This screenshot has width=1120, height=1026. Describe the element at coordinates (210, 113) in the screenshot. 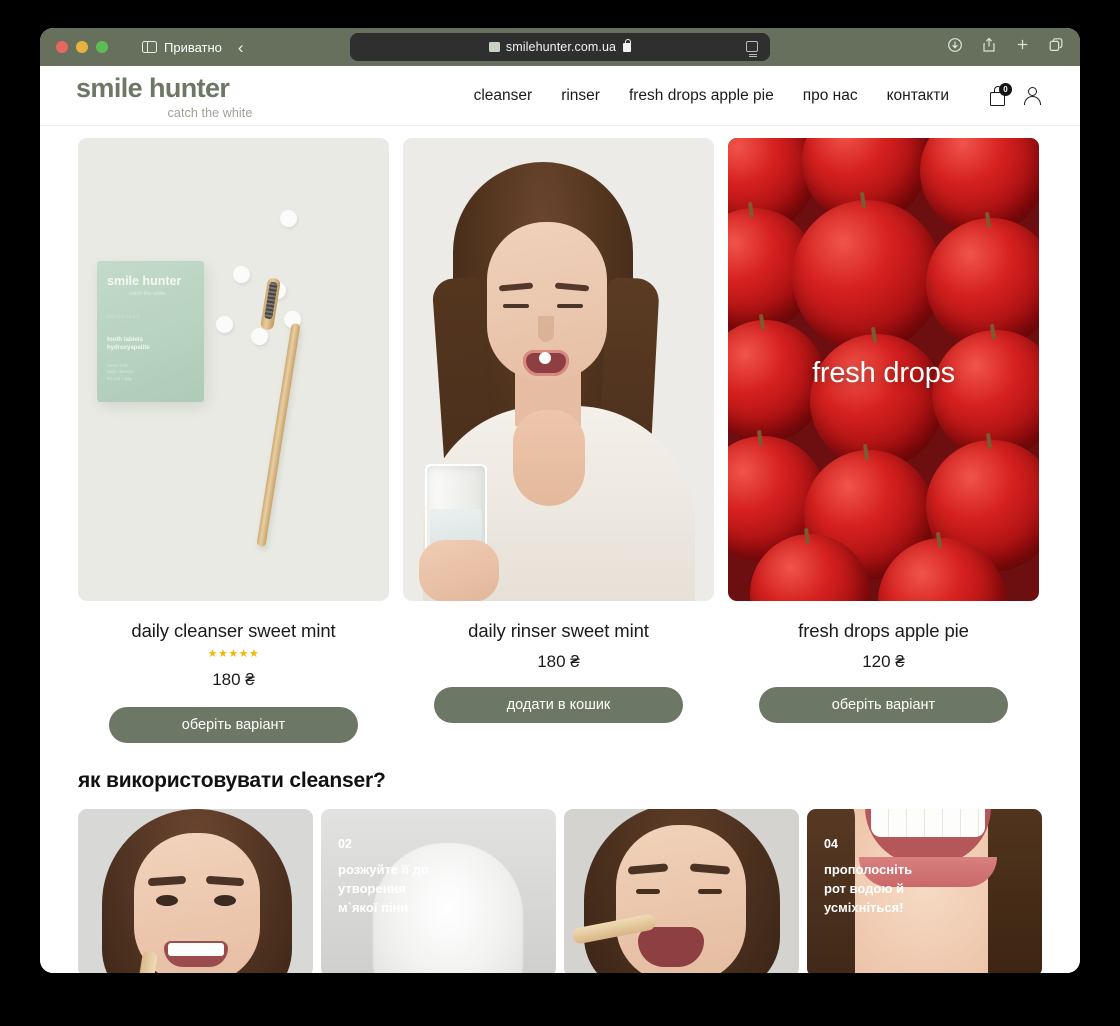

I see `logo-tagline: catch the white` at that location.